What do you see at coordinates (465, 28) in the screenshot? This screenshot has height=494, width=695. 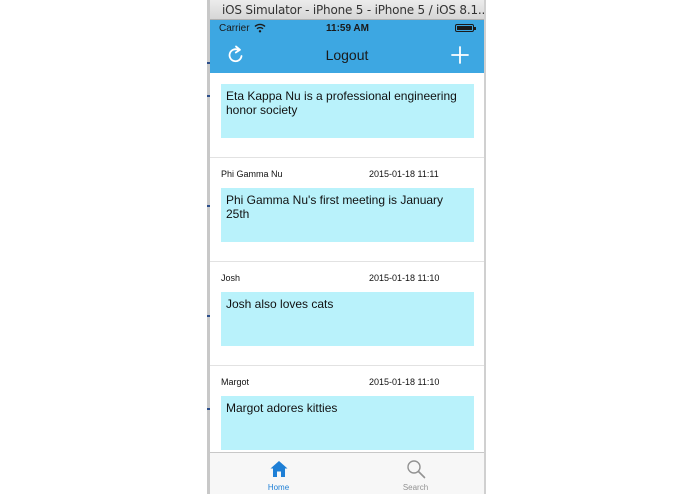 I see `battery-icon` at bounding box center [465, 28].